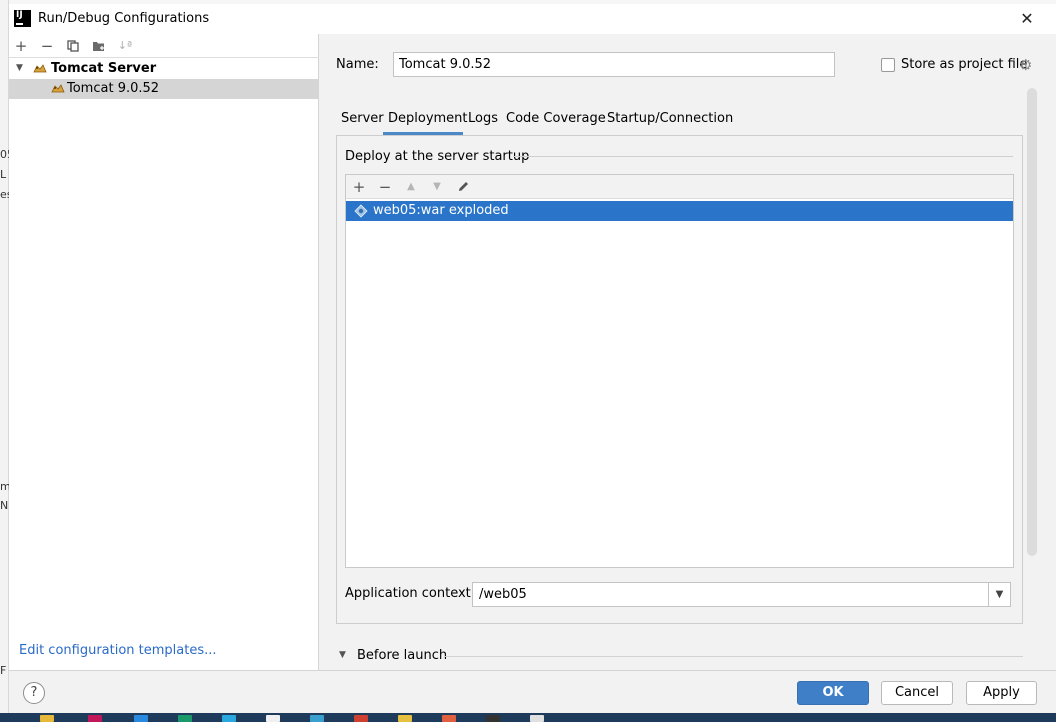 This screenshot has width=1056, height=722. What do you see at coordinates (1001, 693) in the screenshot?
I see `apply-button: Apply` at bounding box center [1001, 693].